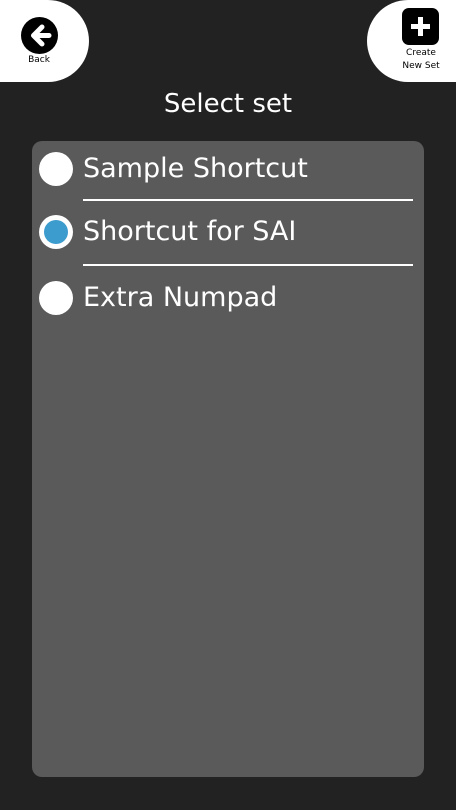 The image size is (456, 810). Describe the element at coordinates (421, 60) in the screenshot. I see `create-new-set-label: Create New Set` at that location.